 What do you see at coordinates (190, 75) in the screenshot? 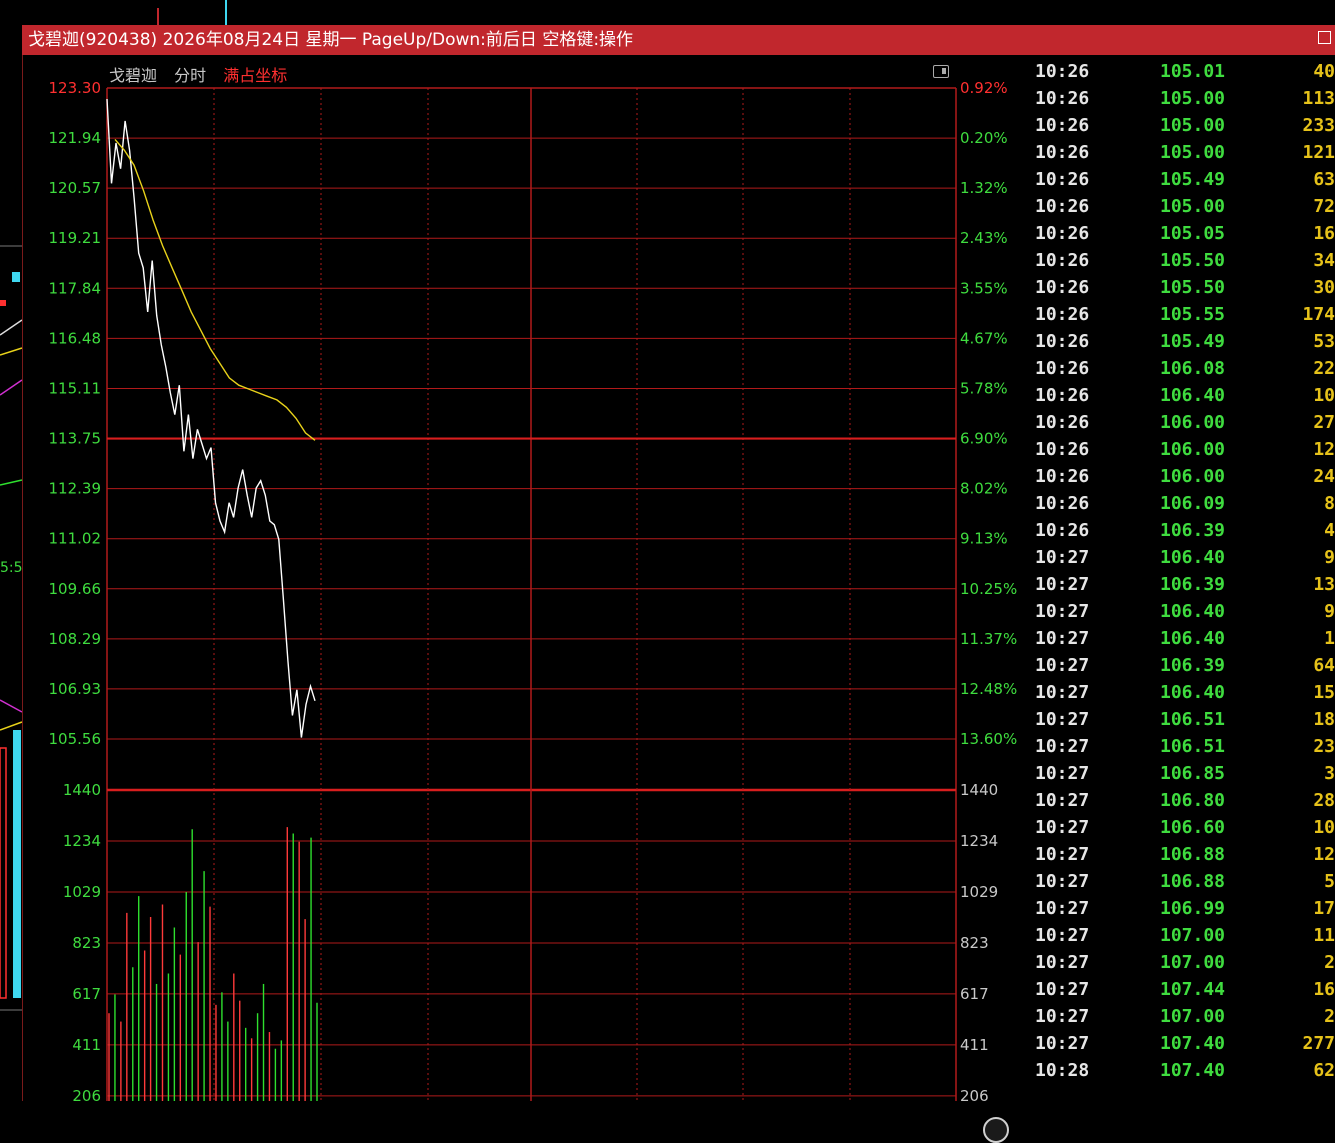
I see `mode-label: 分时` at bounding box center [190, 75].